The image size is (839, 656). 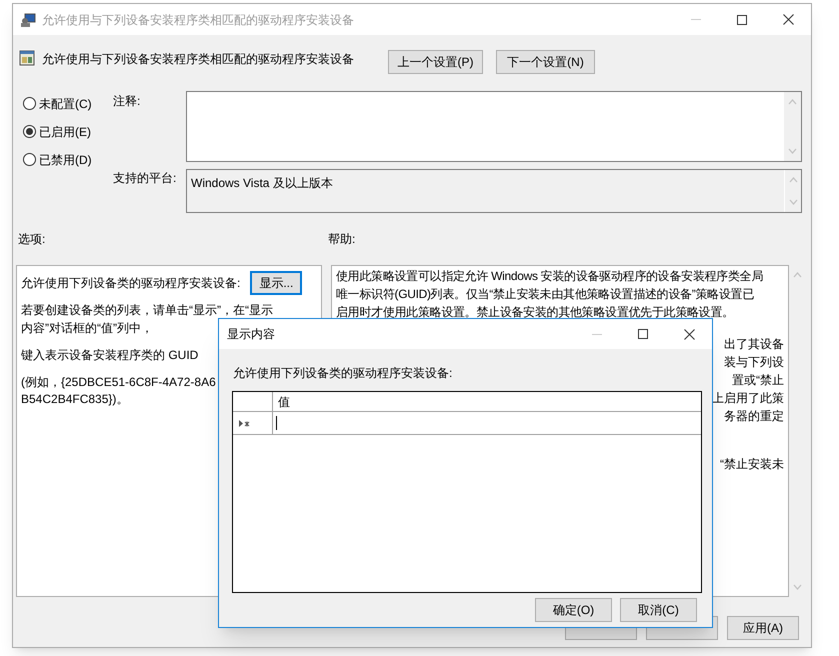 I want to click on platform-label: 支持的平台:, so click(x=145, y=178).